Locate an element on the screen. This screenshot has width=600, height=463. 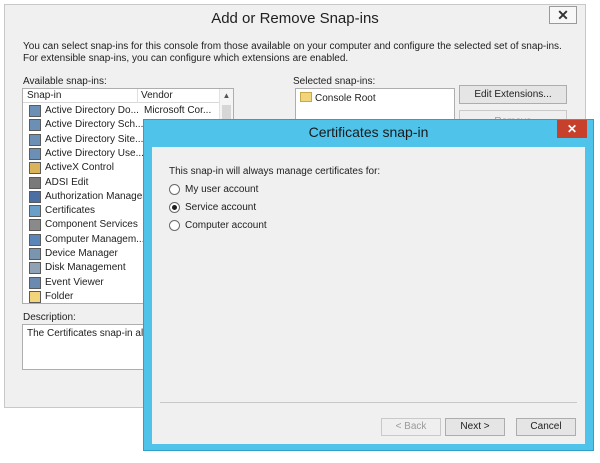
title-bar: Add or Remove Snap-ins ✕ is located at coordinates (295, 18).